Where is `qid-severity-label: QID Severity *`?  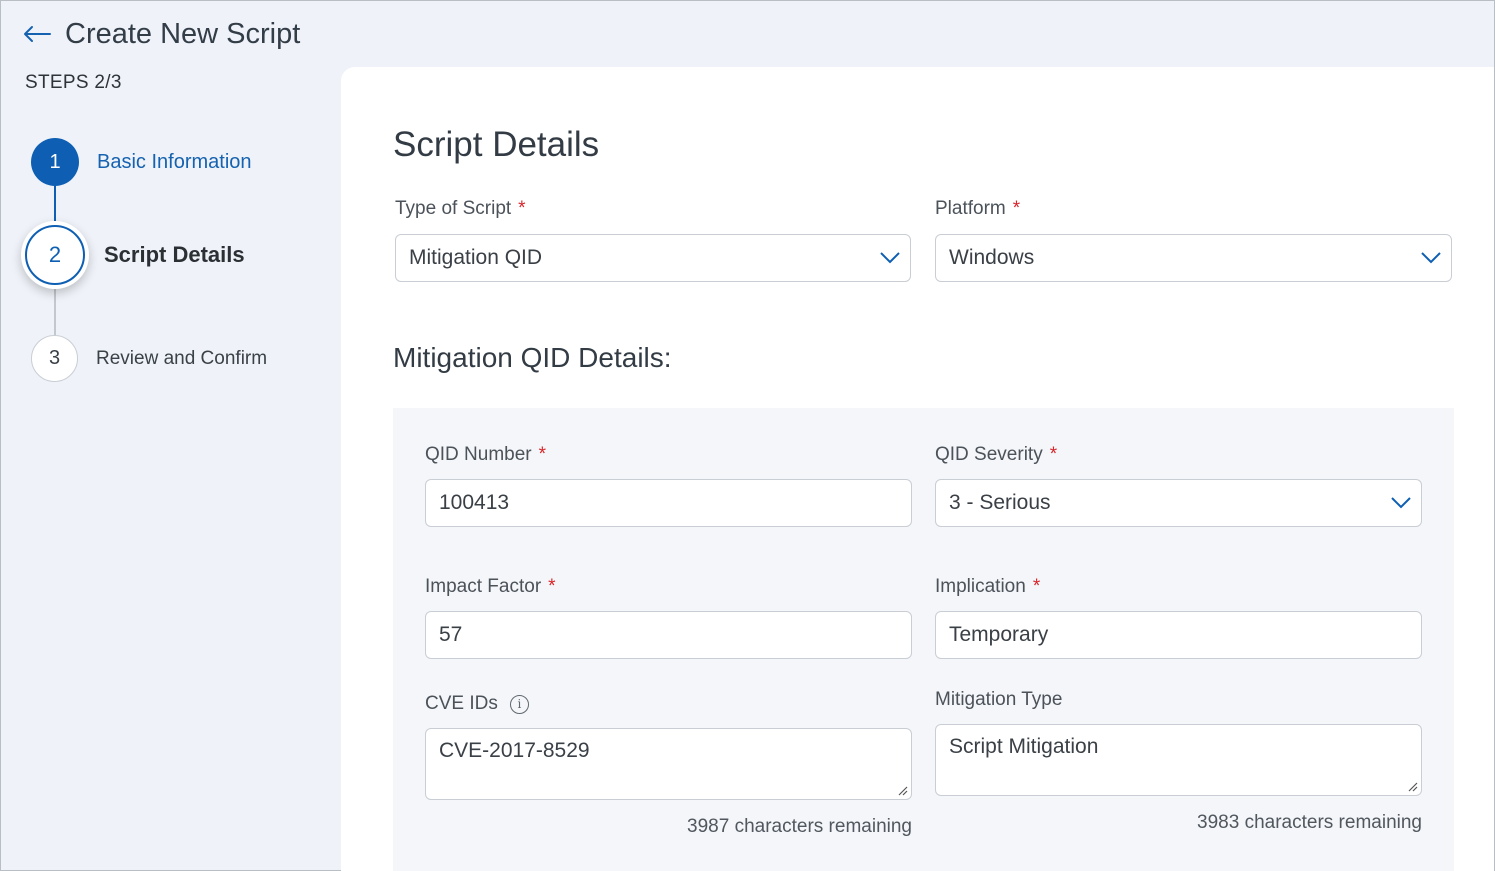
qid-severity-label: QID Severity * is located at coordinates (996, 455).